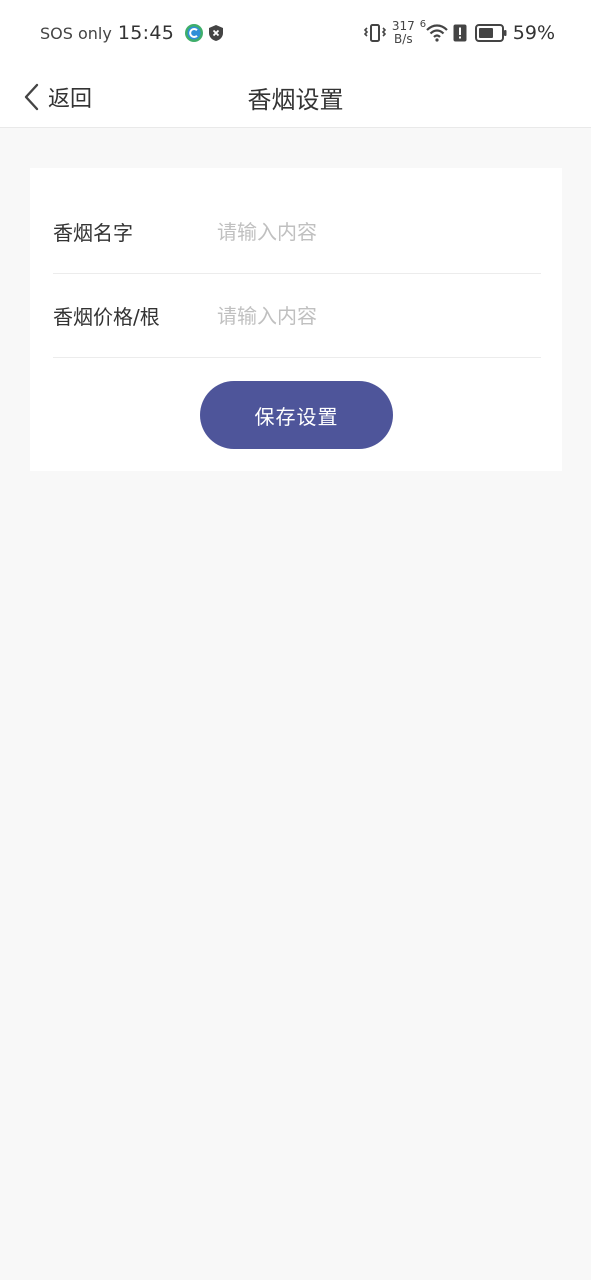 The width and height of the screenshot is (591, 1280). Describe the element at coordinates (106, 317) in the screenshot. I see `cigarette-price-label: 香烟价格/根` at that location.